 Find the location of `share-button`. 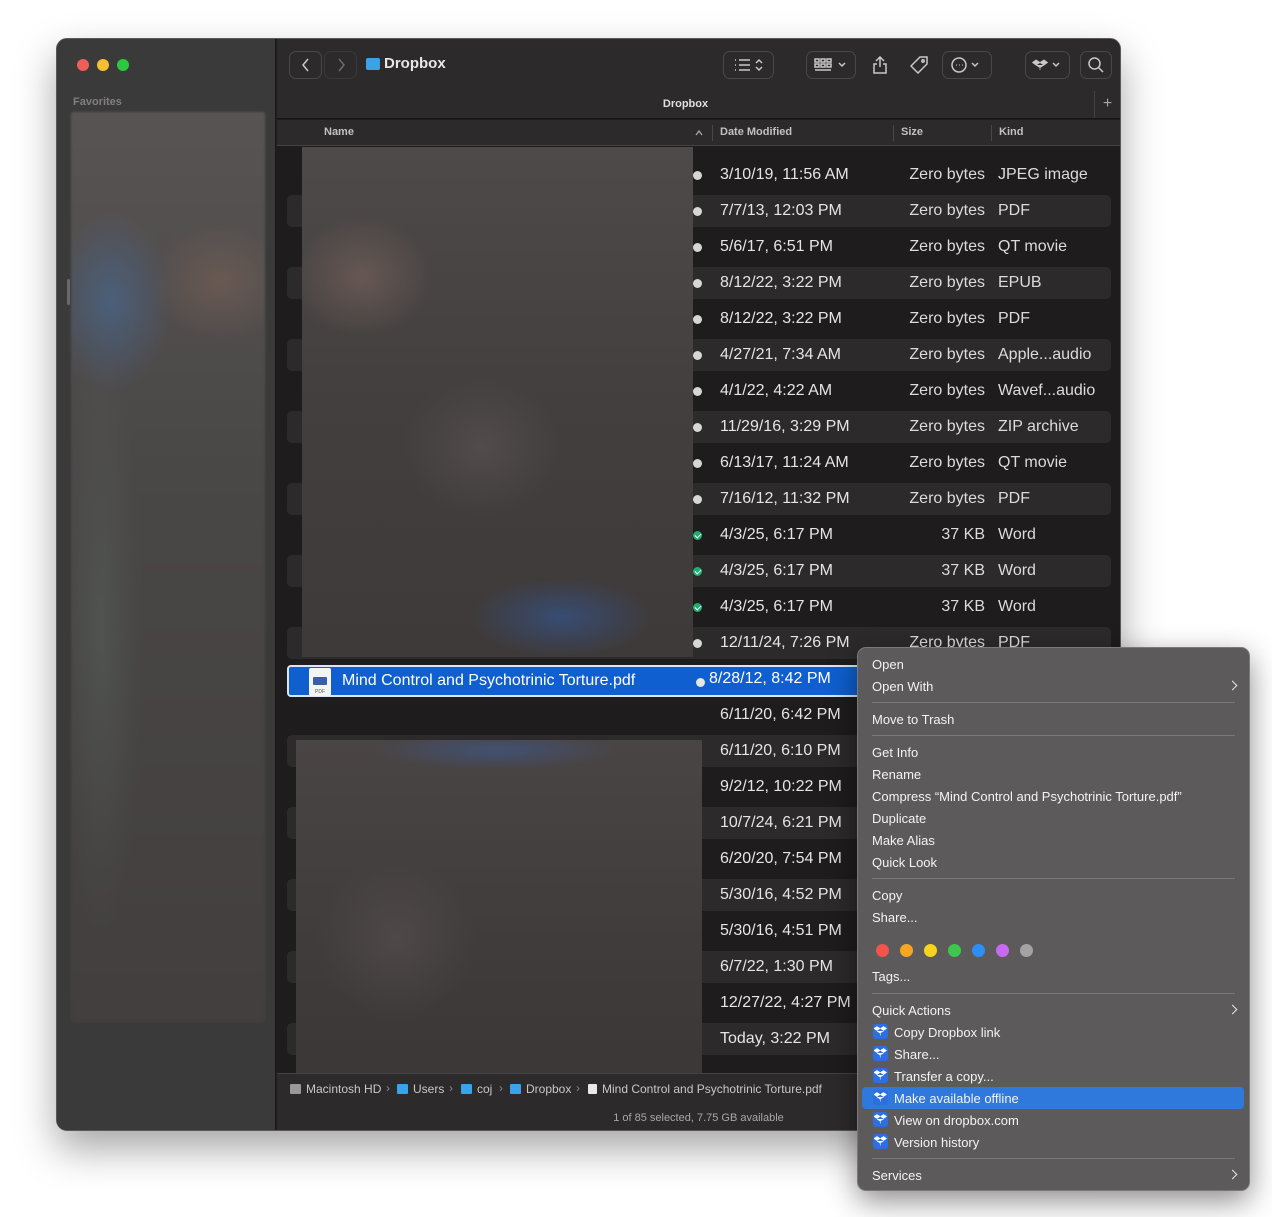

share-button is located at coordinates (880, 65).